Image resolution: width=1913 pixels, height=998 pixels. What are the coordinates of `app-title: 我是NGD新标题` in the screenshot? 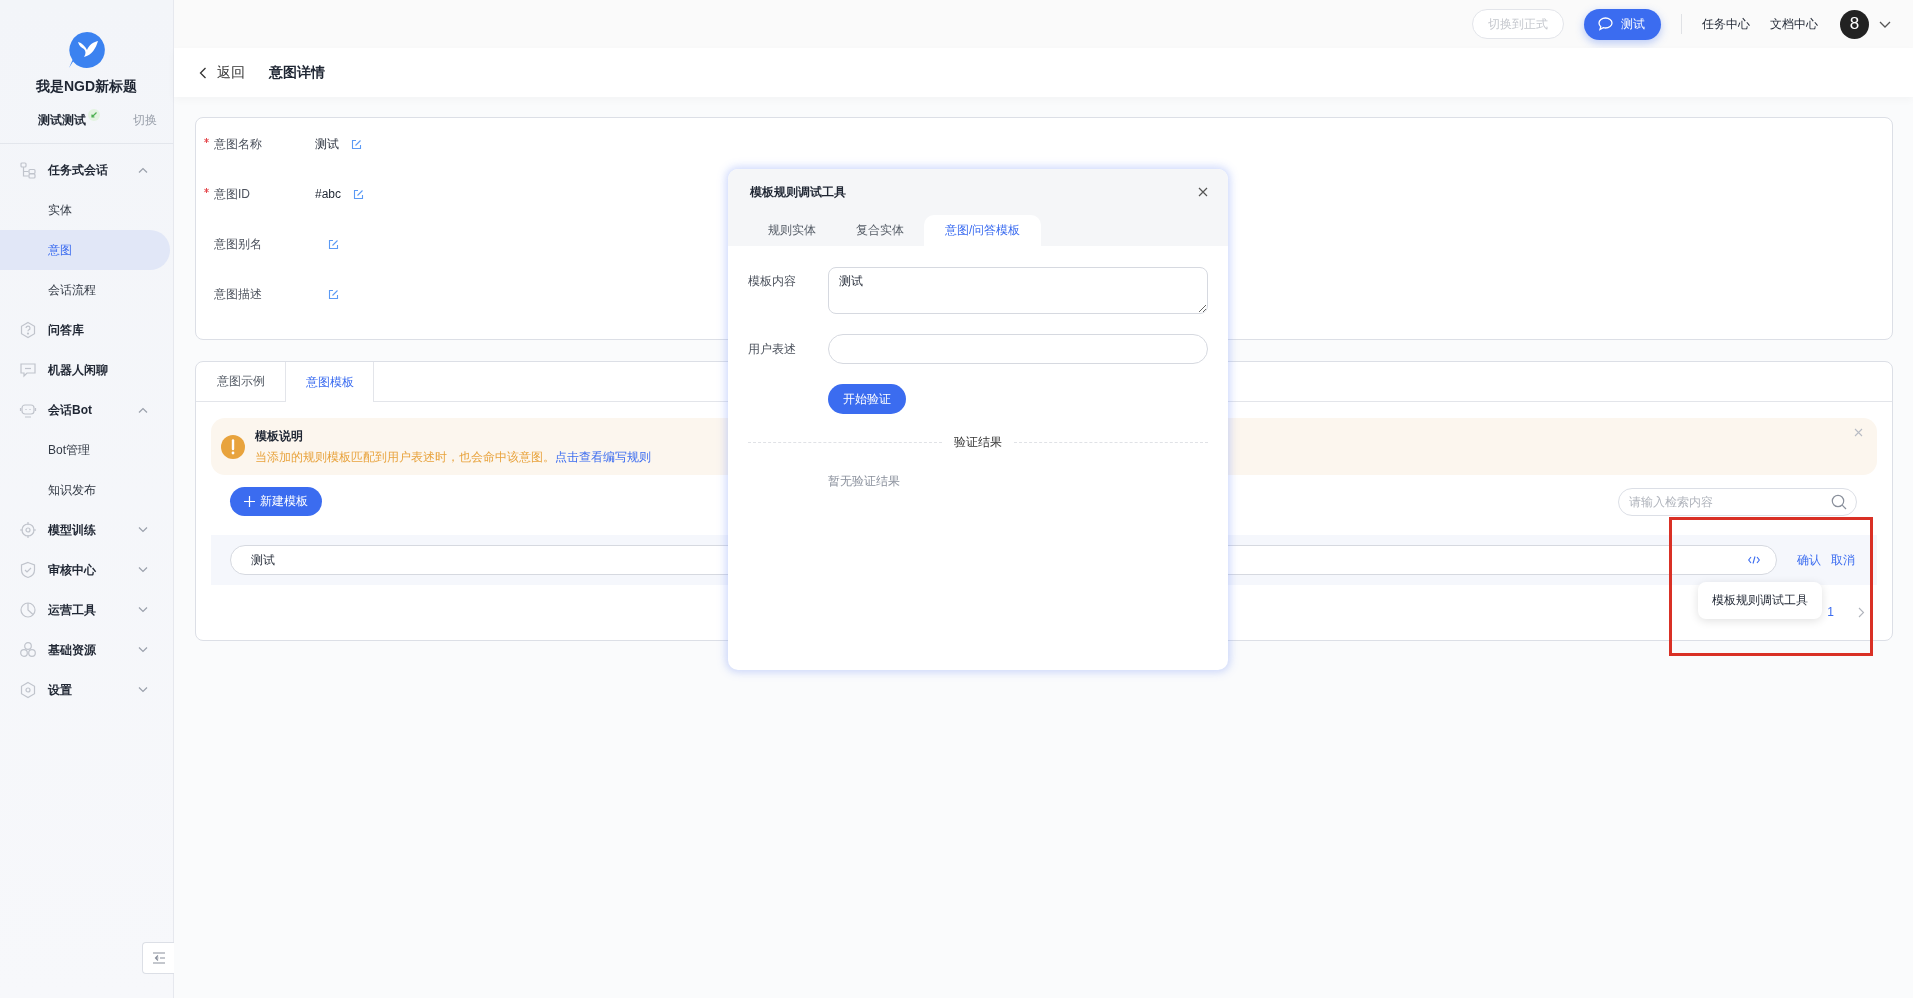 It's located at (86, 87).